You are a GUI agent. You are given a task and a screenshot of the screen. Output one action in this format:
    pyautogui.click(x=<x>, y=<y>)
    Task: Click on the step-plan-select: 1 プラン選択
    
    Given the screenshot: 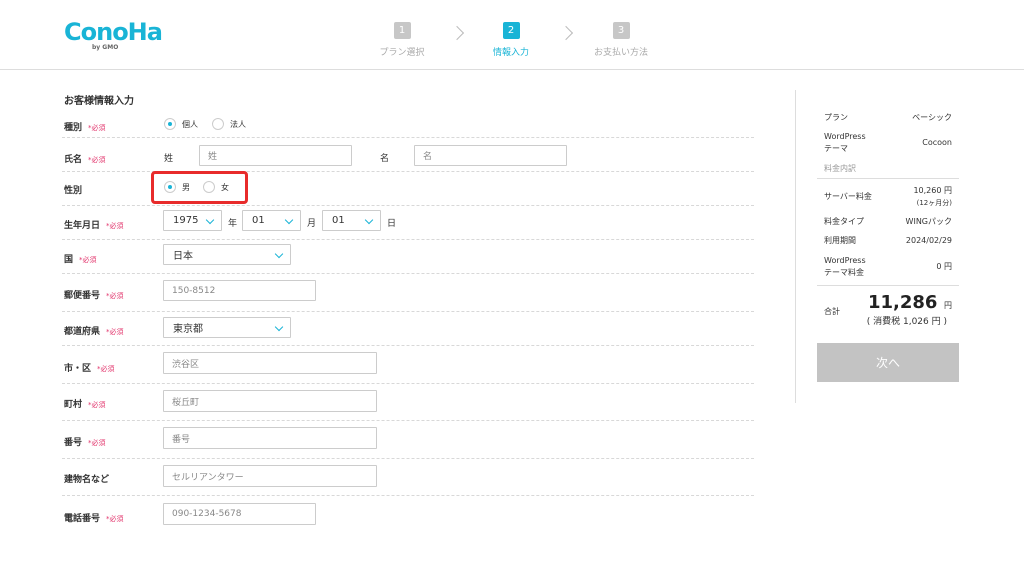 What is the action you would take?
    pyautogui.click(x=402, y=38)
    